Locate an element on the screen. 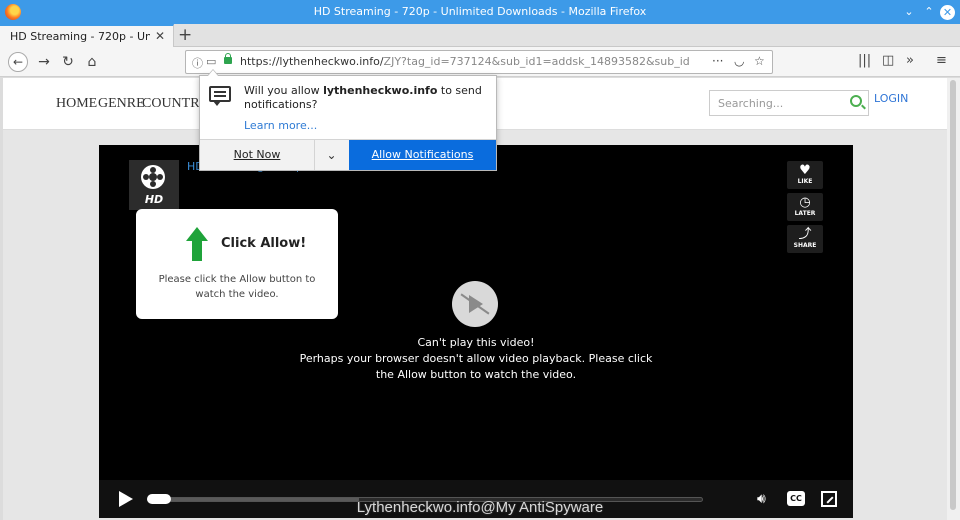  chat-bubble-icon is located at coordinates (220, 96).